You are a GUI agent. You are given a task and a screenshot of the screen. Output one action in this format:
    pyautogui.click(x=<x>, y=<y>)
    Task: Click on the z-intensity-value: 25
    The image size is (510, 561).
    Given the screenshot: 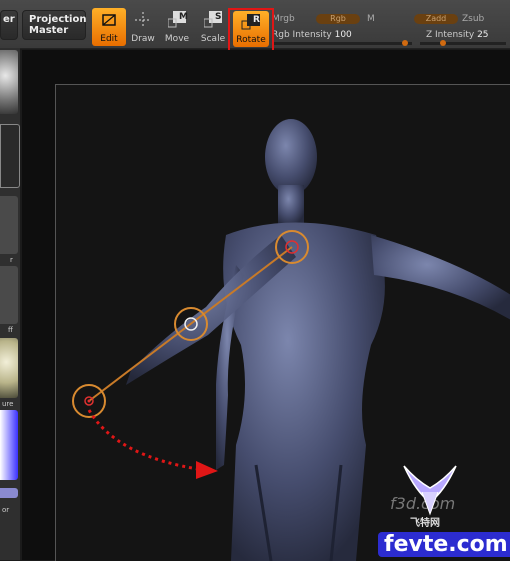 What is the action you would take?
    pyautogui.click(x=482, y=35)
    